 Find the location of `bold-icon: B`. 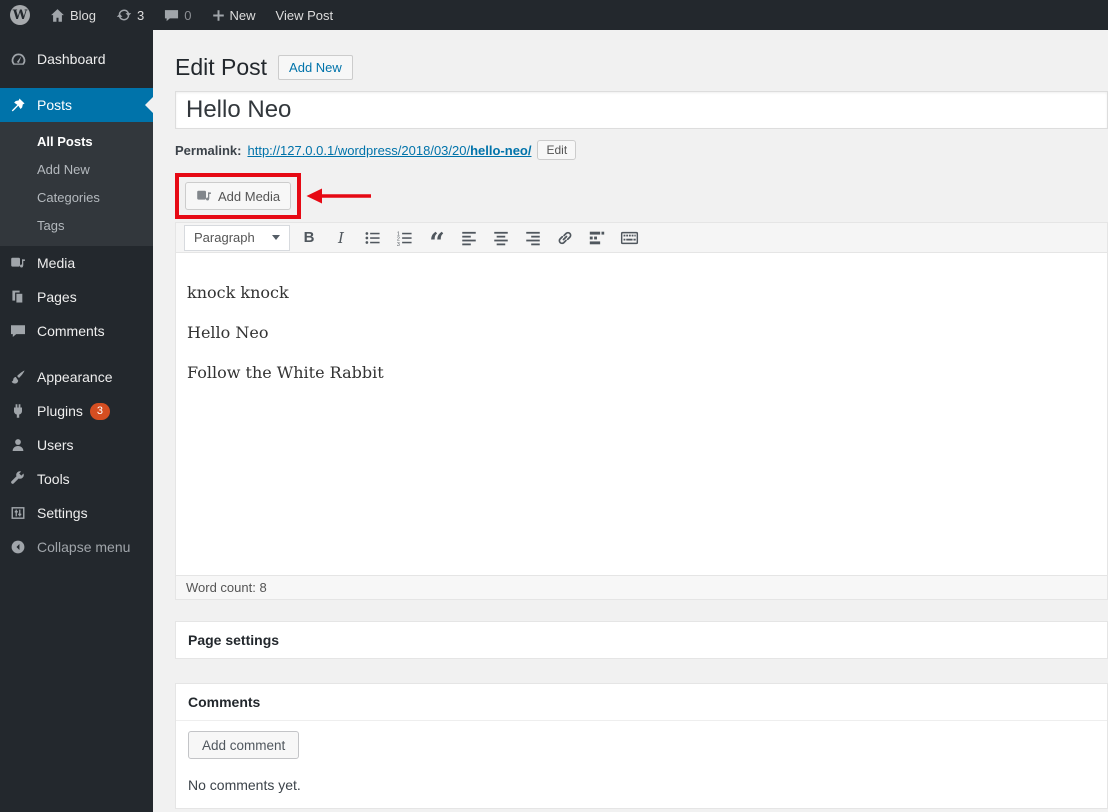

bold-icon: B is located at coordinates (309, 237).